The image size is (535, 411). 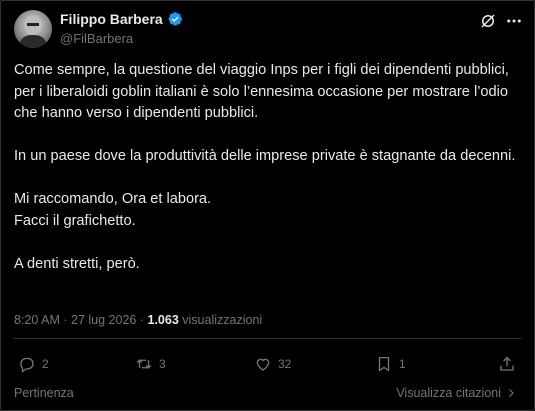 I want to click on chevron-right-icon, so click(x=511, y=393).